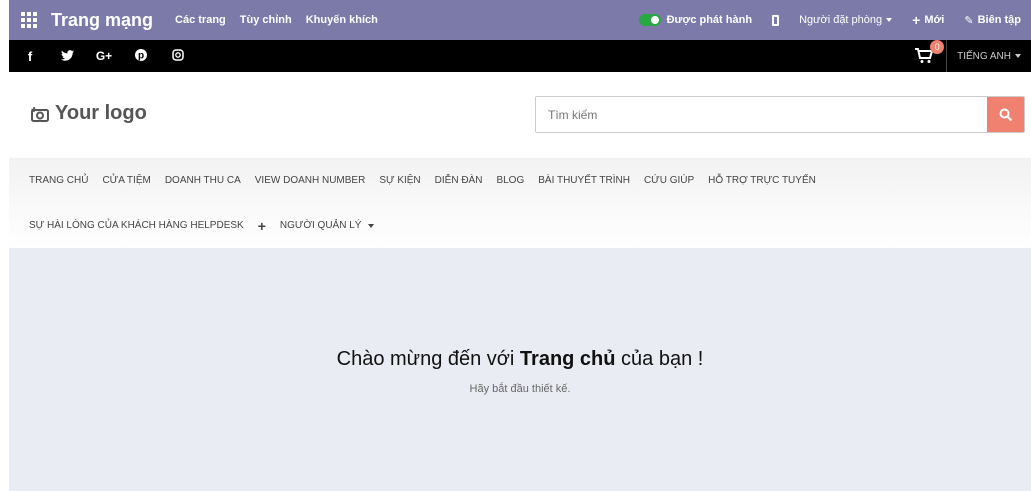  Describe the element at coordinates (969, 20) in the screenshot. I see `pencil-icon: ✎` at that location.